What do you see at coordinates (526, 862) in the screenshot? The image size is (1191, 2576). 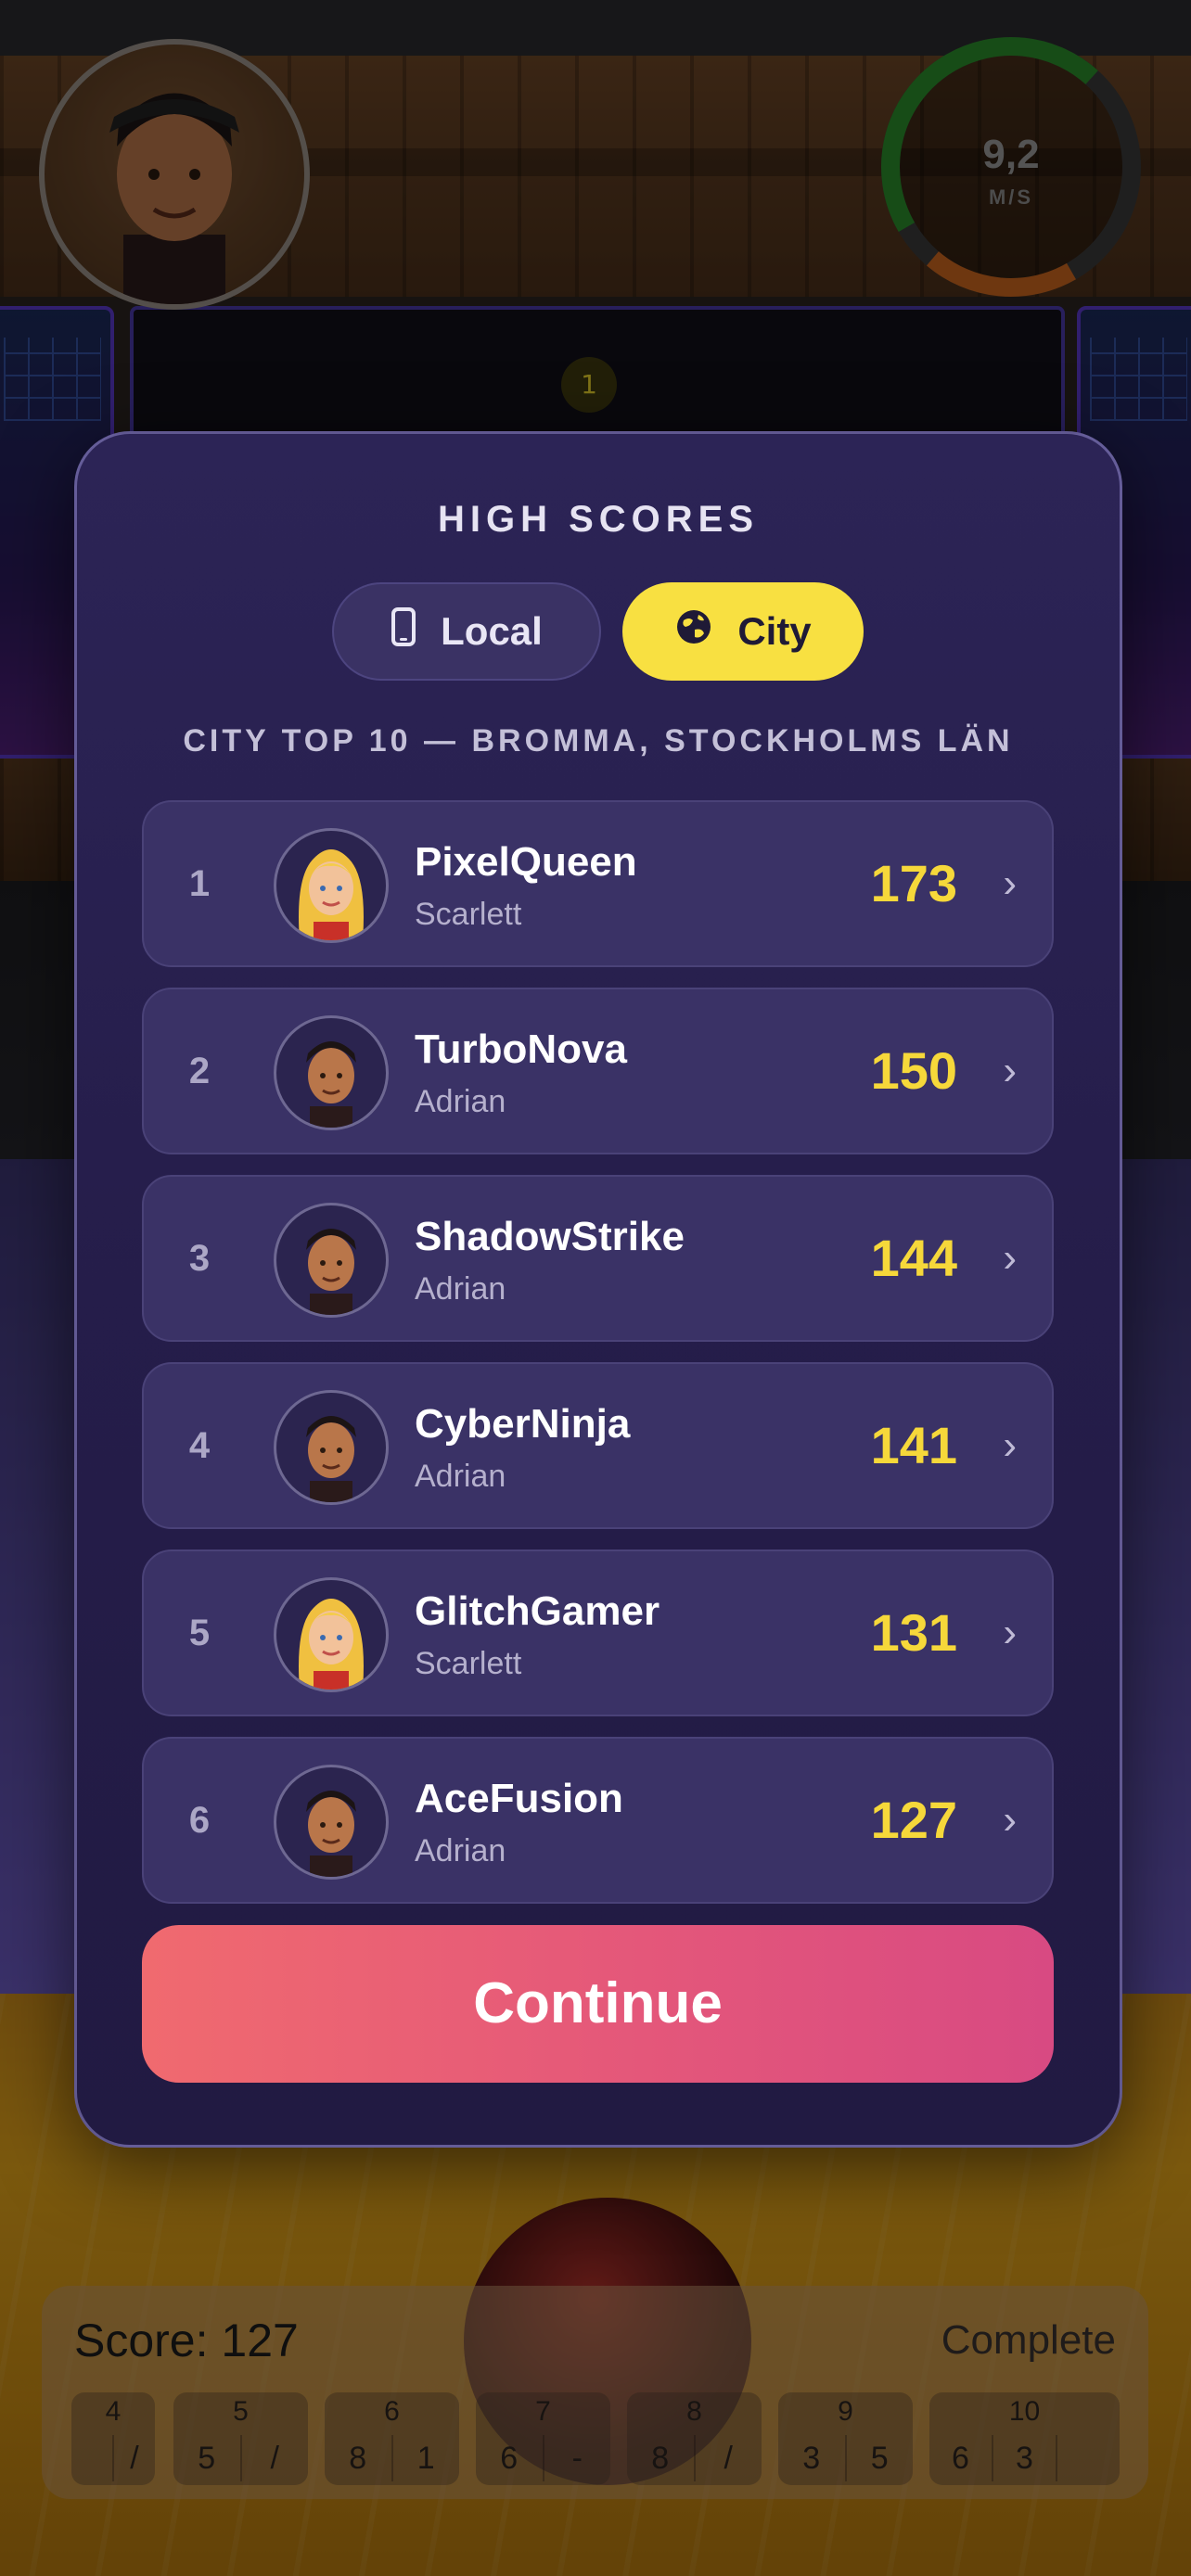 I see `player-name: PixelQueen` at bounding box center [526, 862].